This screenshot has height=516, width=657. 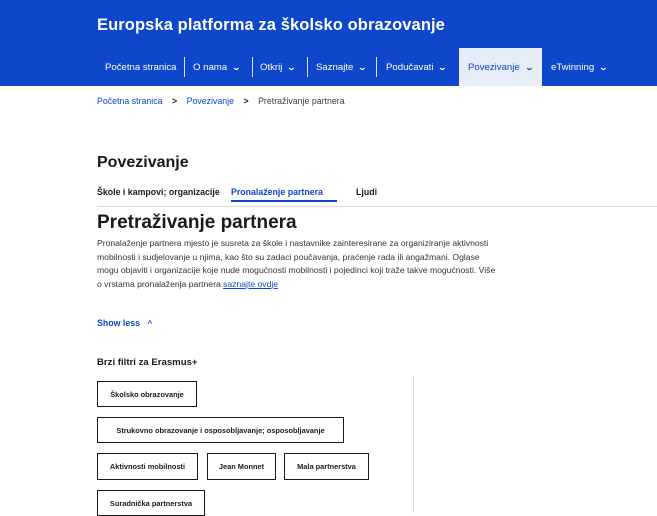 I want to click on section-title: Pretraživanje partnera, so click(x=197, y=222).